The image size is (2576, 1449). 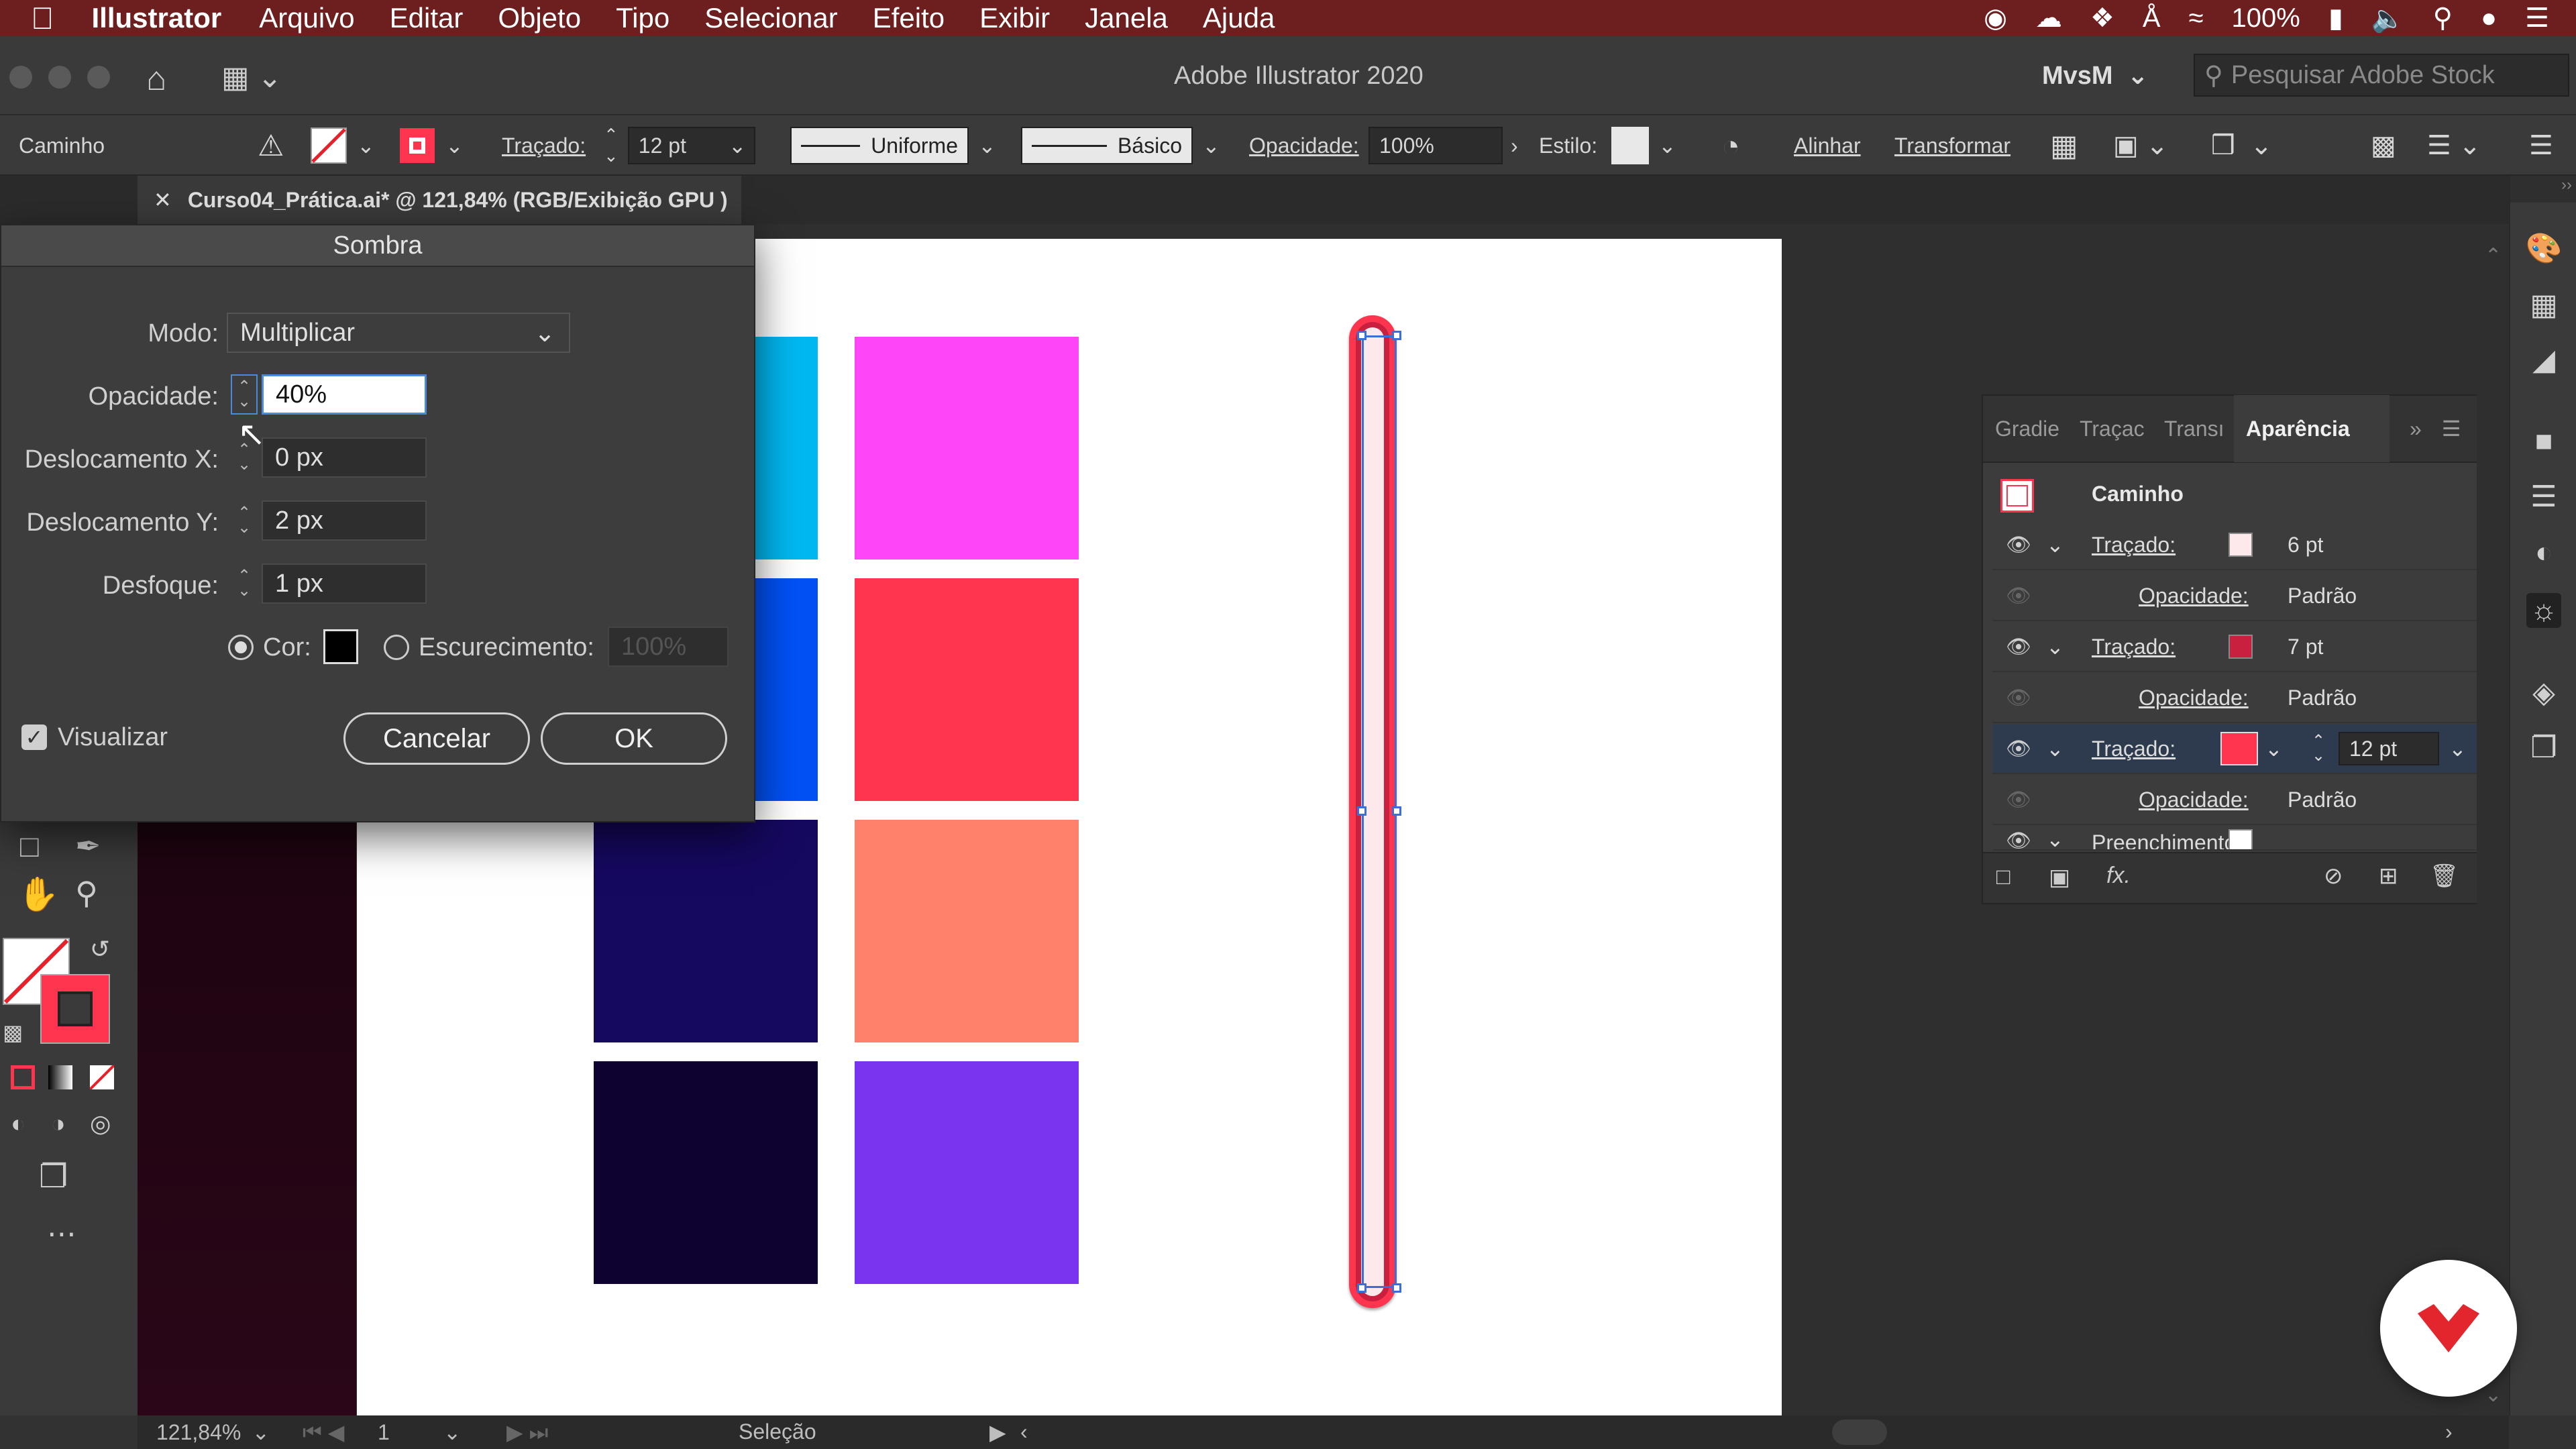 I want to click on add-stroke-icon: □, so click(x=2003, y=877).